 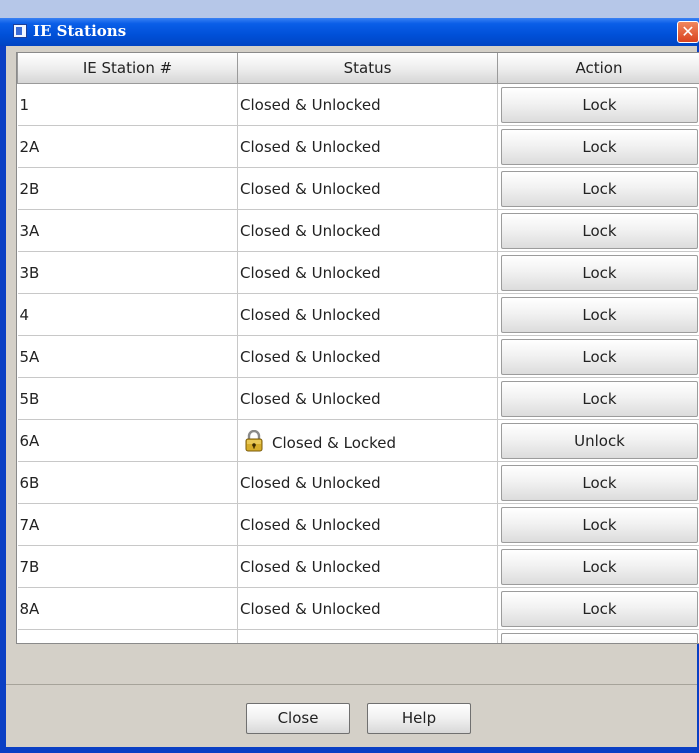 I want to click on table-row: 3A Closed & Unlocked Lock, so click(x=358, y=230).